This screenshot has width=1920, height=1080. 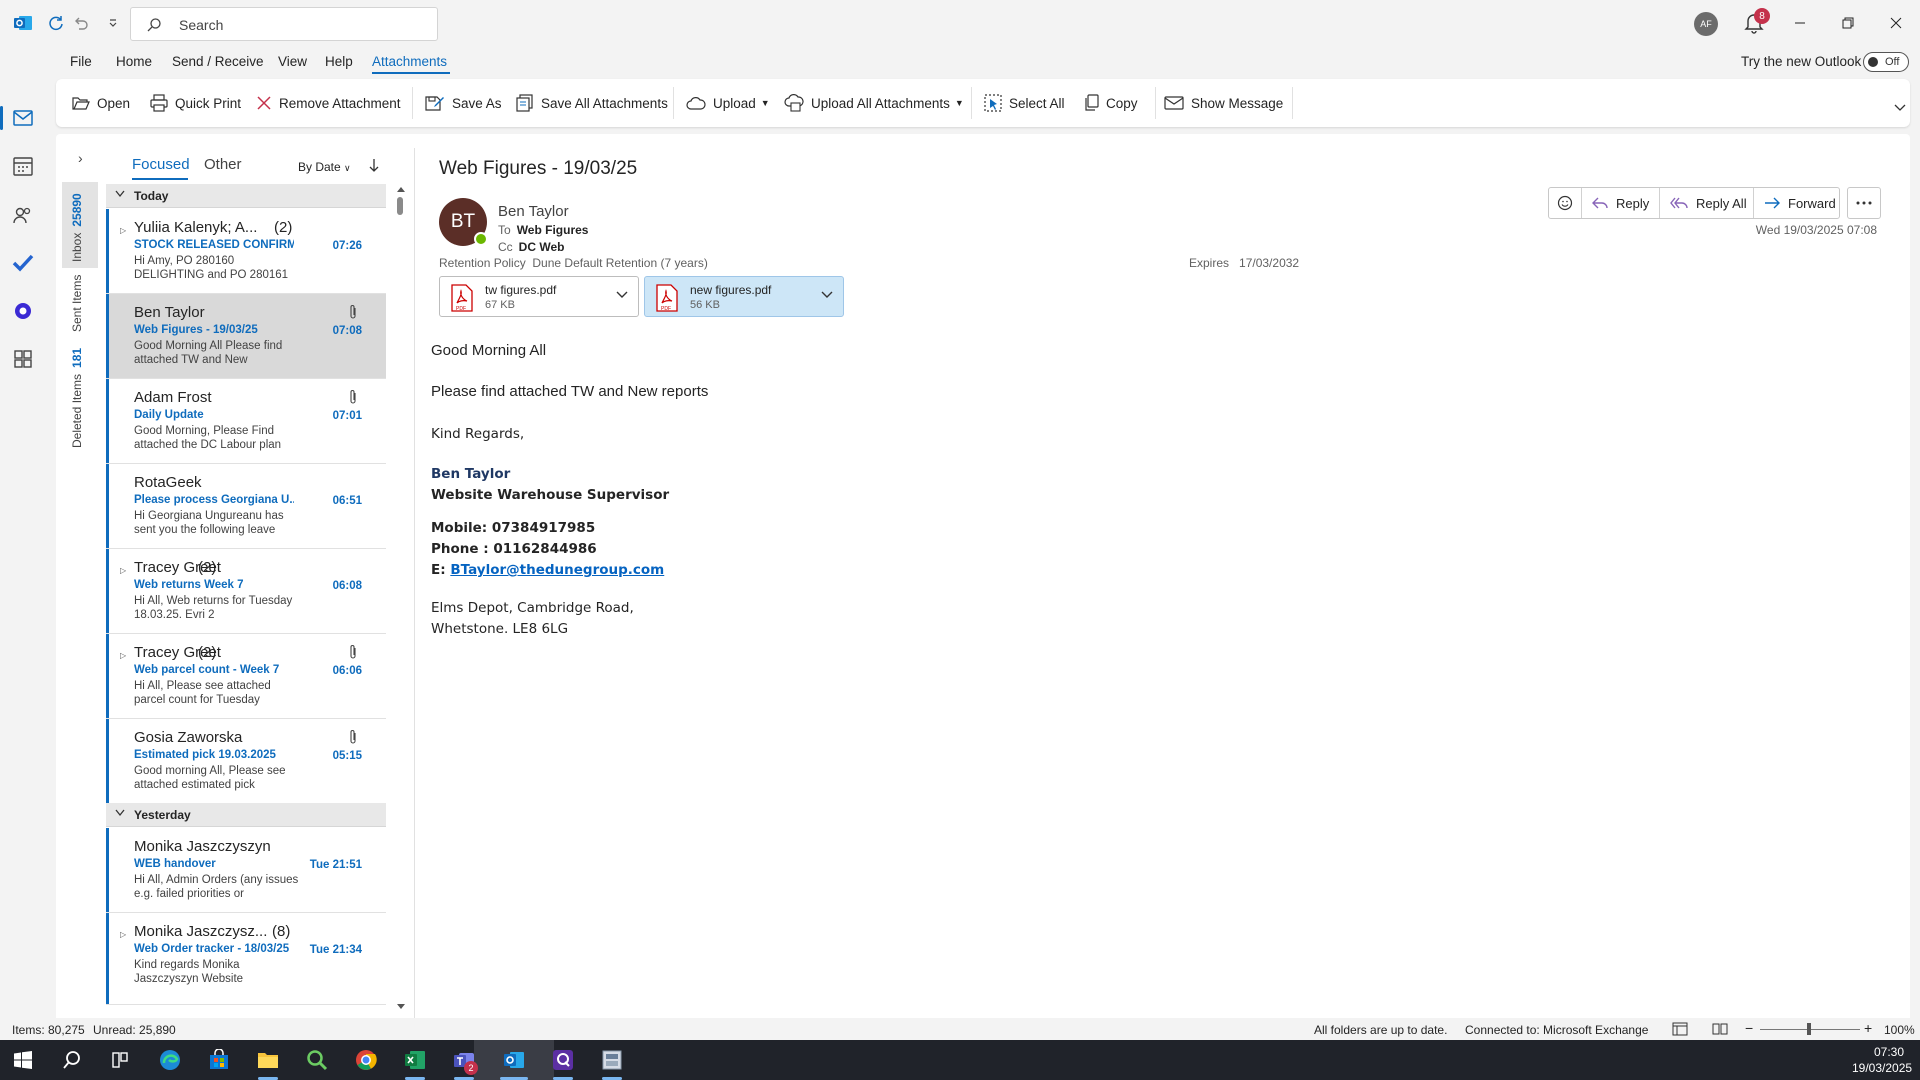 I want to click on message-list-scrollbar, so click(x=401, y=598).